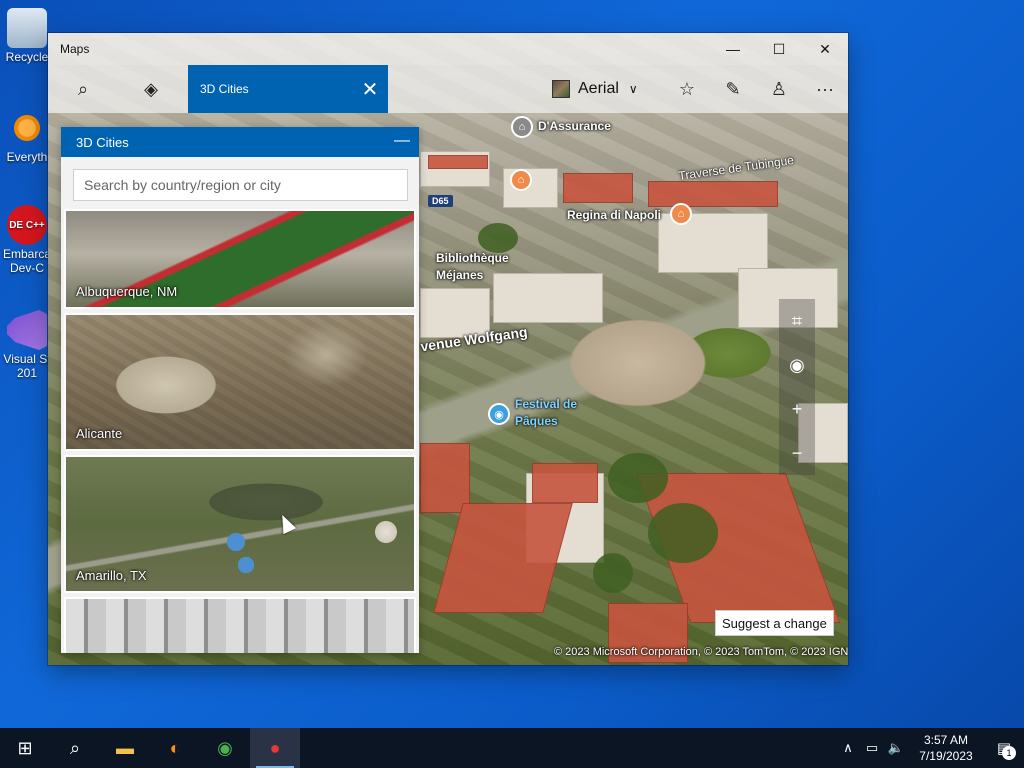  What do you see at coordinates (561, 89) in the screenshot?
I see `aerial-thumbnail-icon` at bounding box center [561, 89].